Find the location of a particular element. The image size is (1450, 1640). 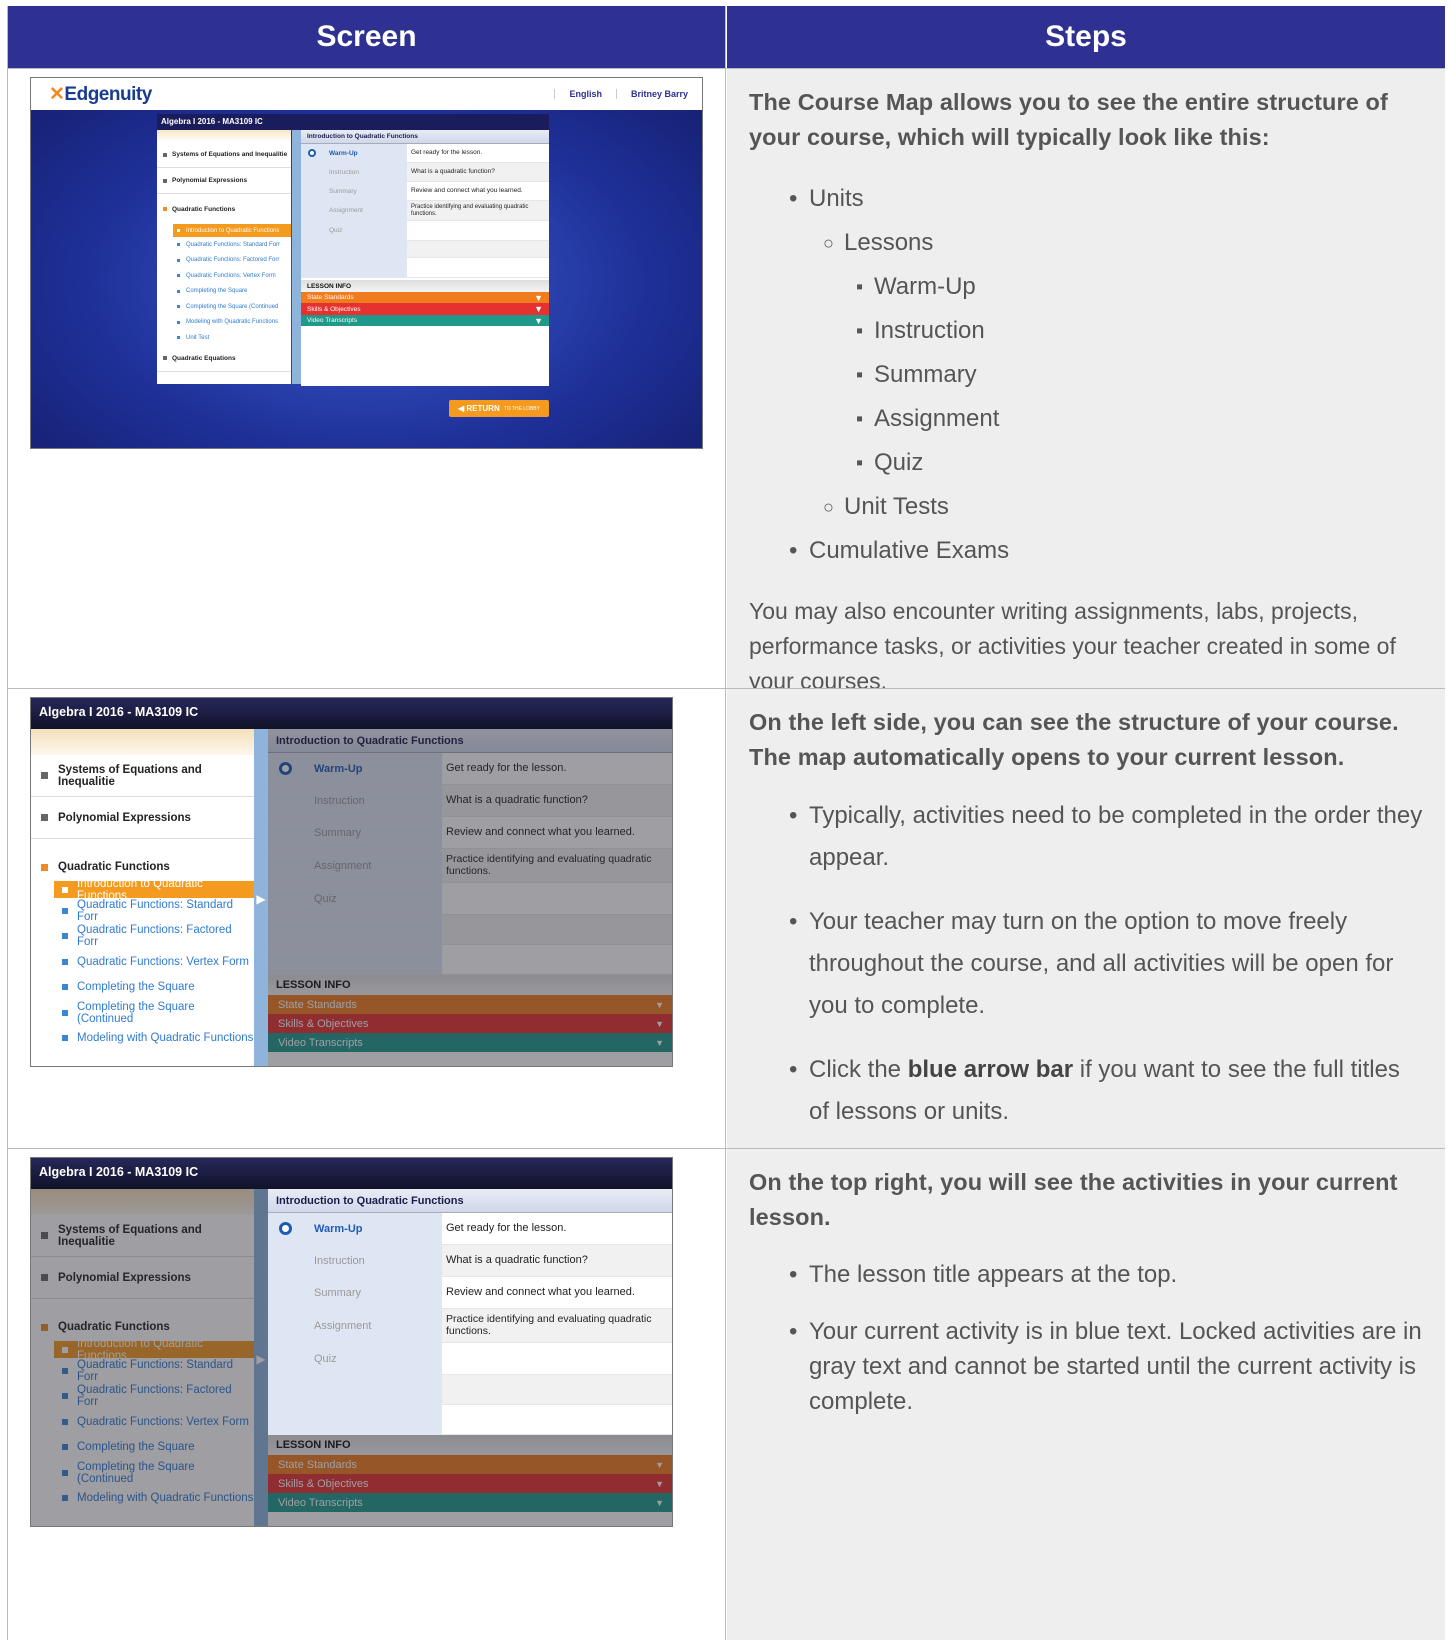

lesson-item: Unit Test is located at coordinates (232, 338).